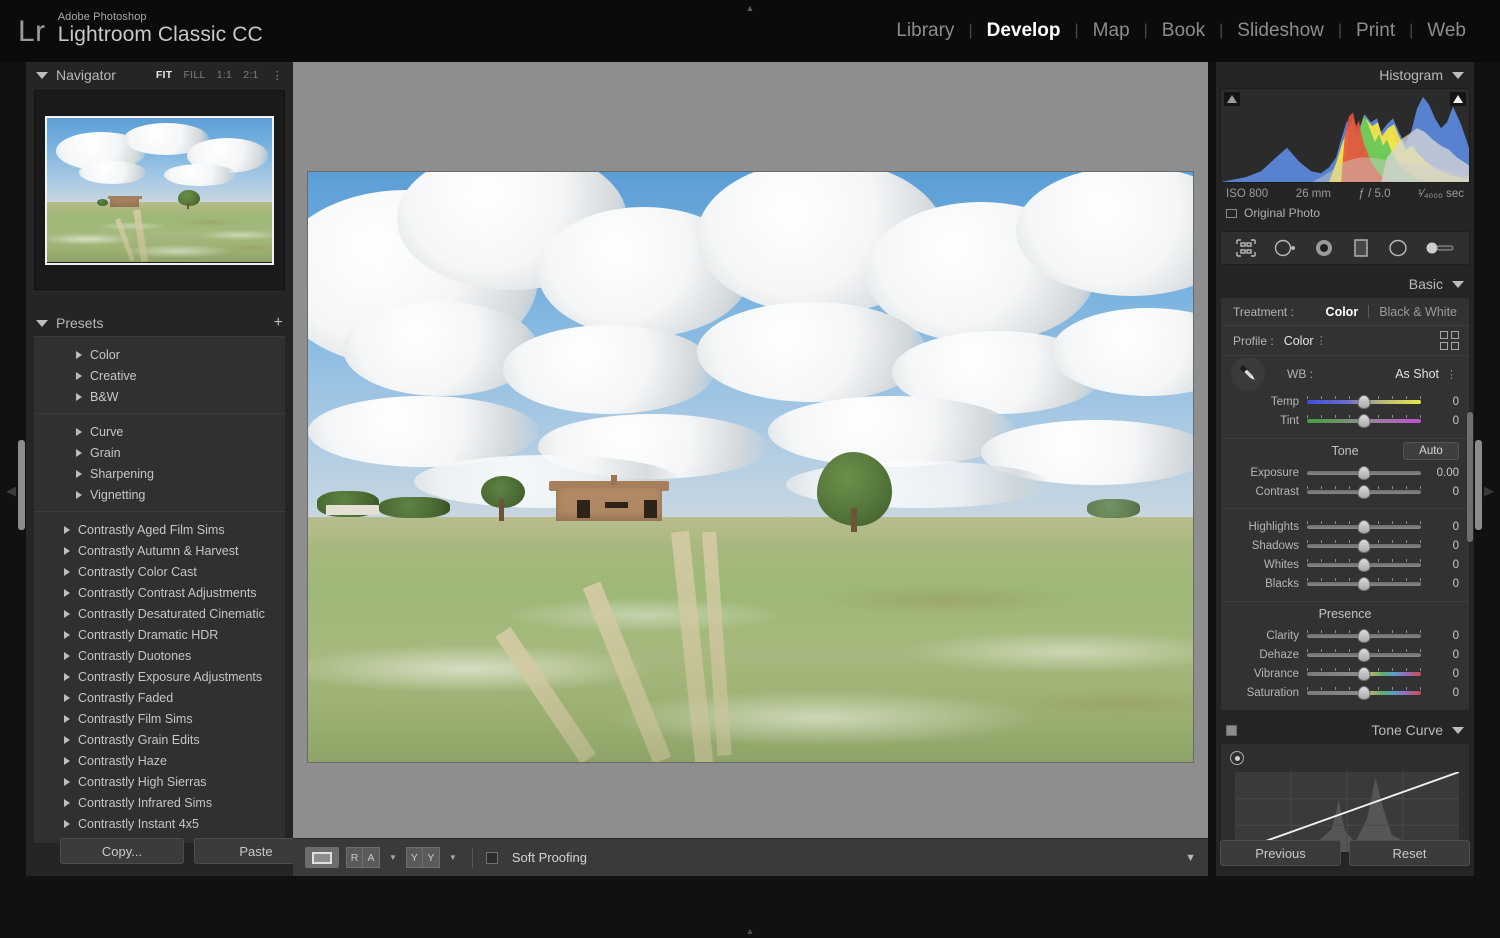 Image resolution: width=1500 pixels, height=938 pixels. What do you see at coordinates (11, 491) in the screenshot?
I see `left-panel-collapse-arrow: ◀` at bounding box center [11, 491].